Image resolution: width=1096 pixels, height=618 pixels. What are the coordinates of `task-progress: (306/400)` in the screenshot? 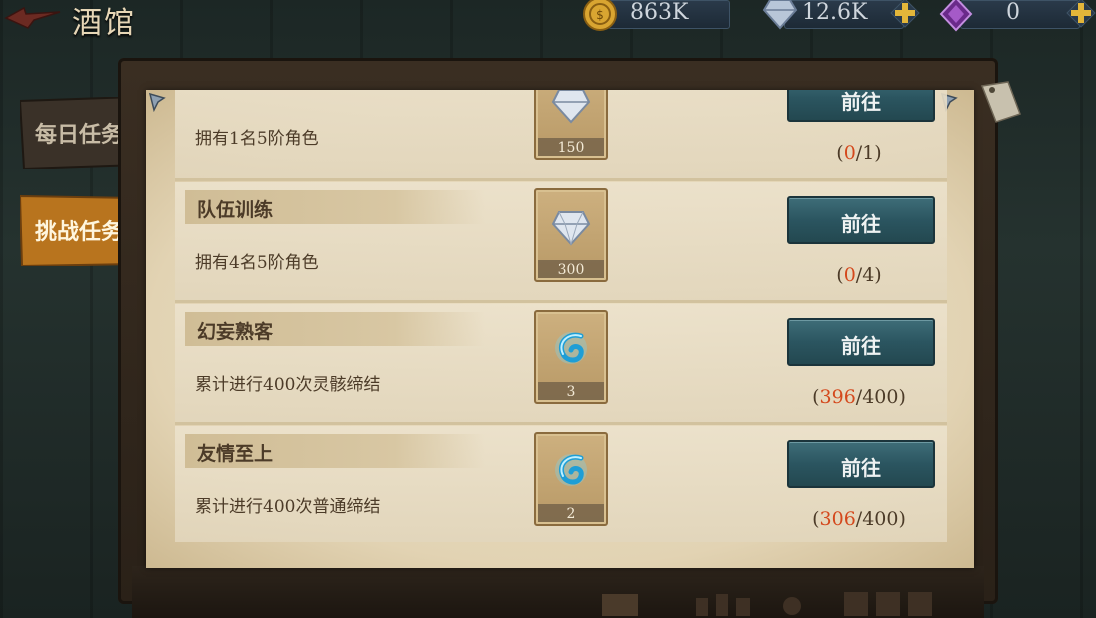 It's located at (859, 519).